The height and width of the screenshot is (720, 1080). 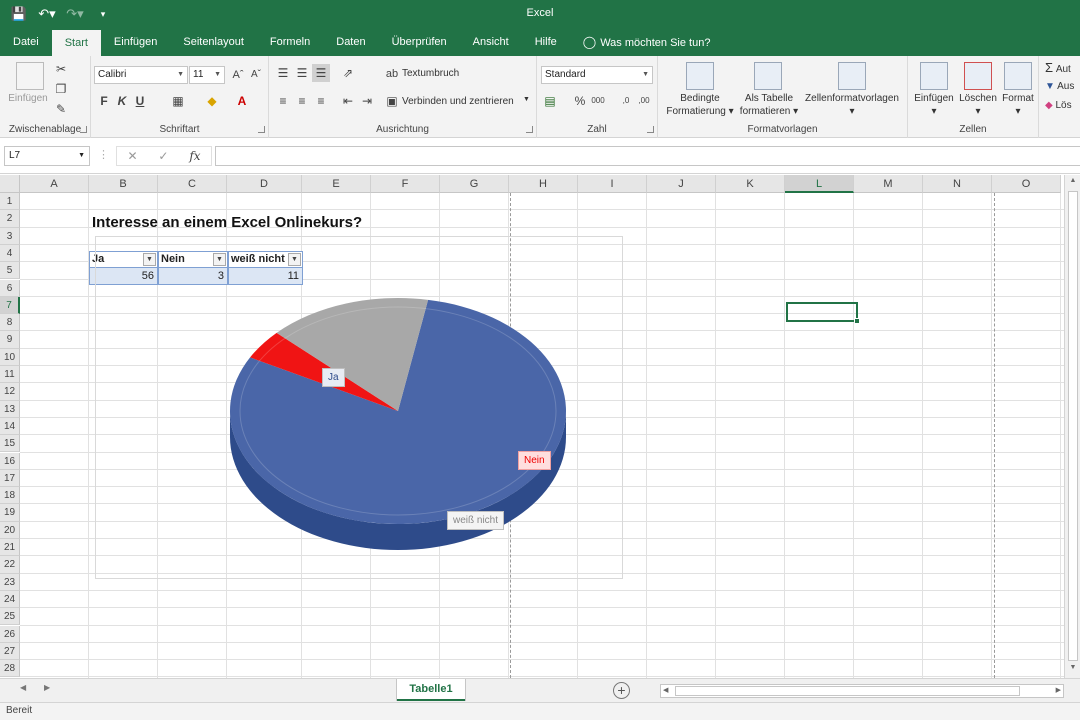 What do you see at coordinates (321, 73) in the screenshot?
I see `align-bottom-icon: ☰` at bounding box center [321, 73].